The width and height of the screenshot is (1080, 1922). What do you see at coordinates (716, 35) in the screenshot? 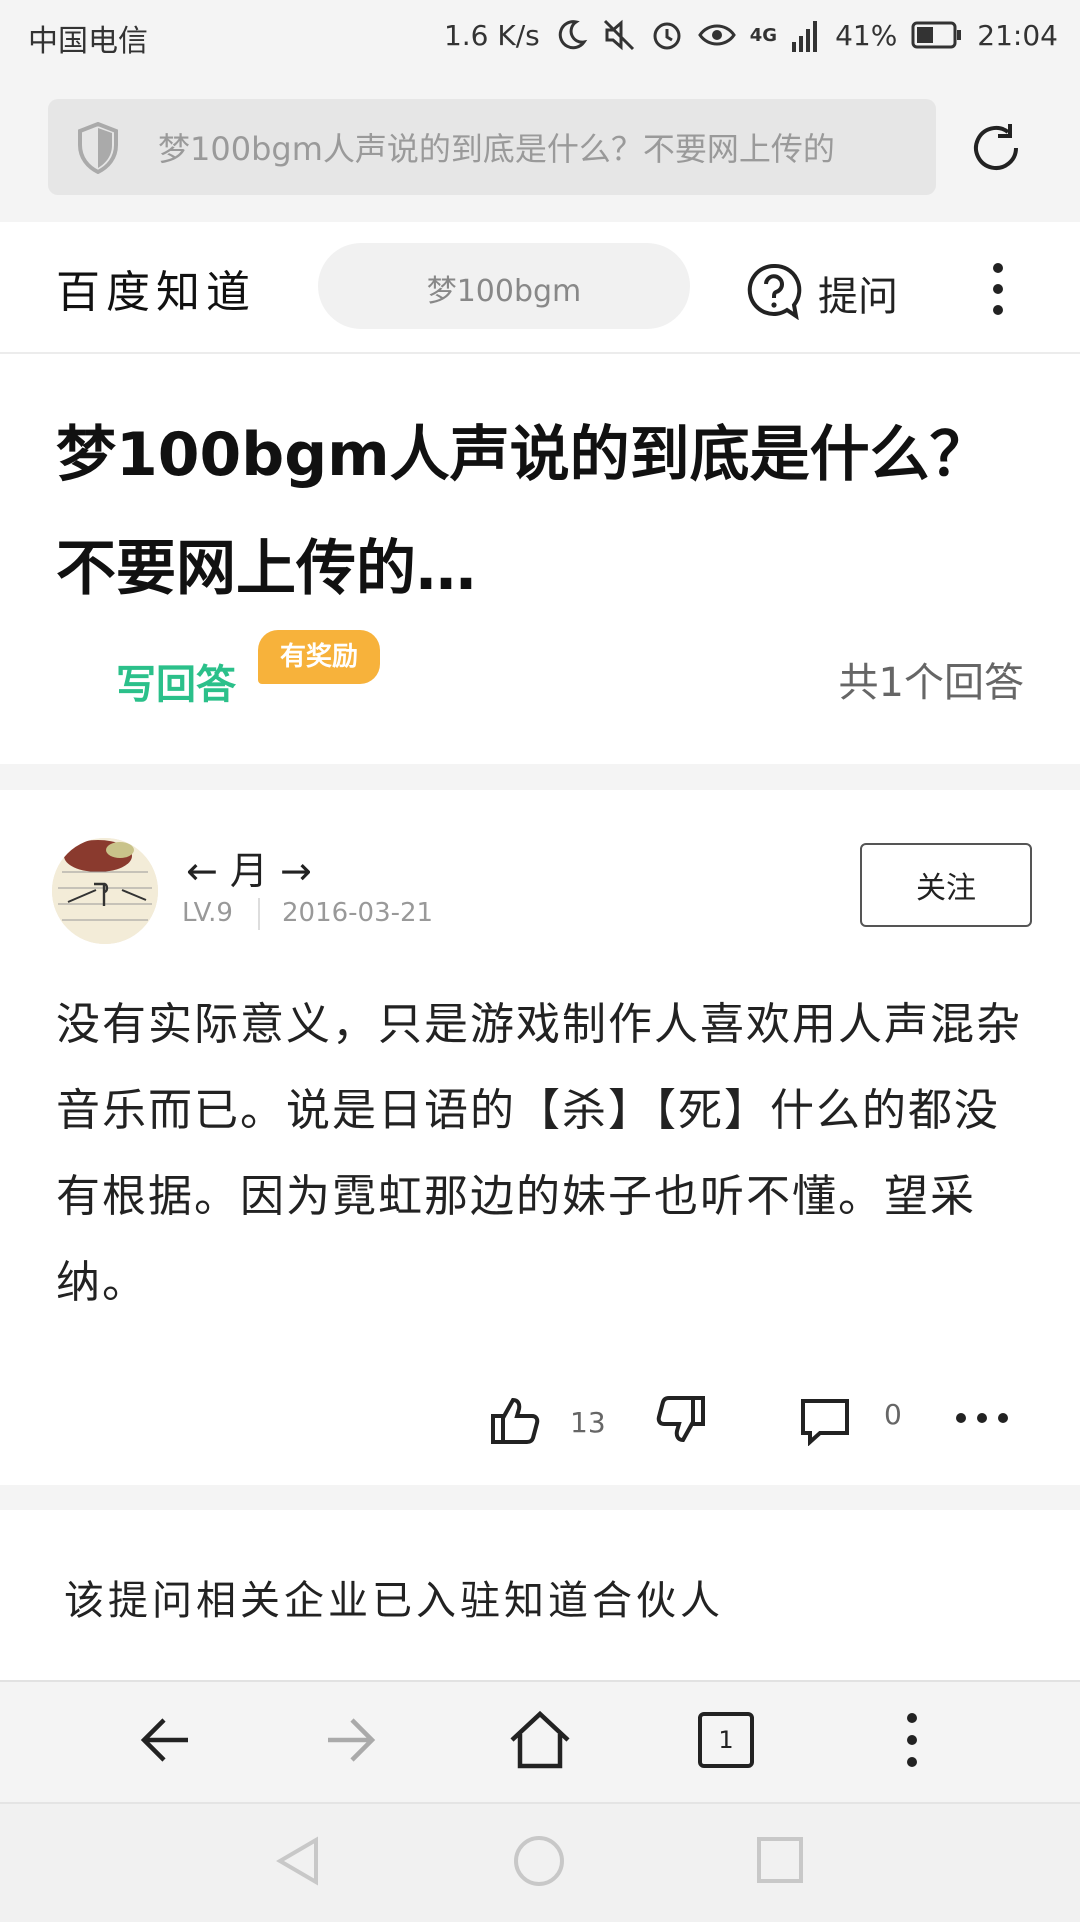
I see `eye-icon` at bounding box center [716, 35].